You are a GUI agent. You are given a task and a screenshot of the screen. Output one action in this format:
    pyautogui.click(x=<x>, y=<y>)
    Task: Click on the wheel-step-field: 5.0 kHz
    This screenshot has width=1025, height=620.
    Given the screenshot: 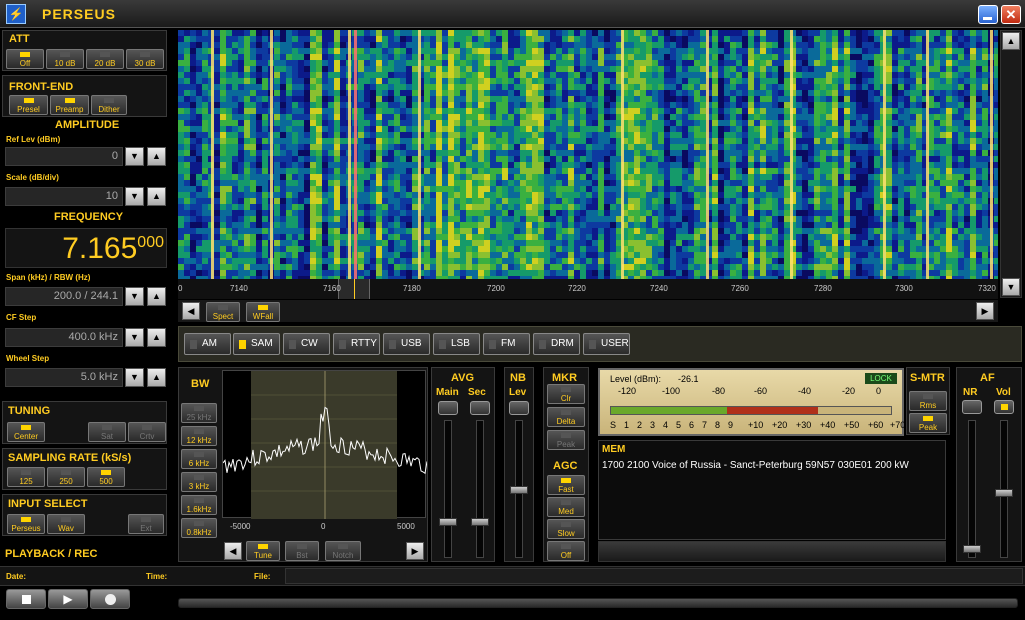 What is the action you would take?
    pyautogui.click(x=64, y=377)
    